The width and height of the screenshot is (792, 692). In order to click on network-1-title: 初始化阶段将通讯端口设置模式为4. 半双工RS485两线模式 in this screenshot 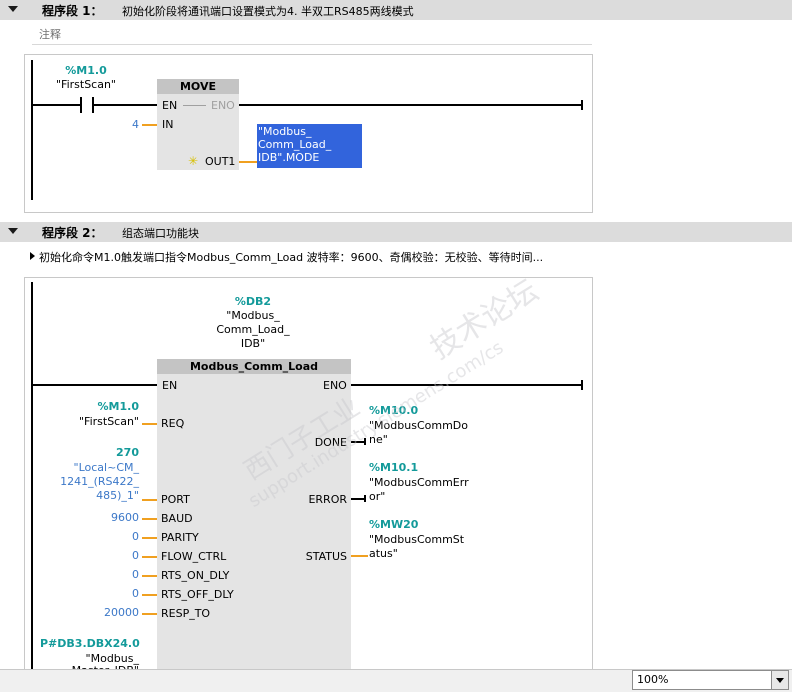, I will do `click(268, 11)`.